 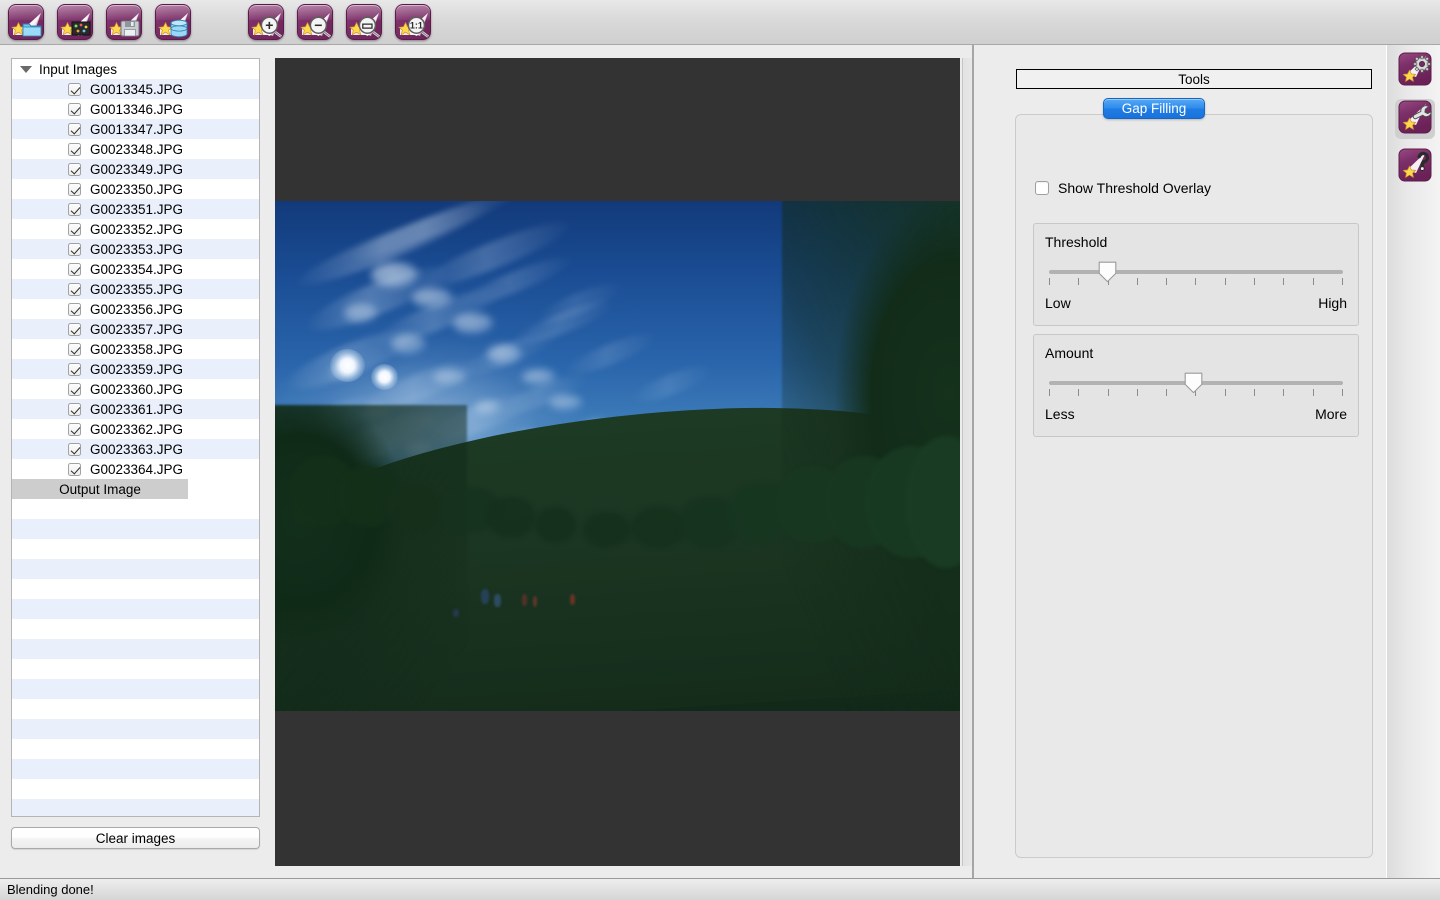 I want to click on svg-text: 1:1, so click(x=416, y=26).